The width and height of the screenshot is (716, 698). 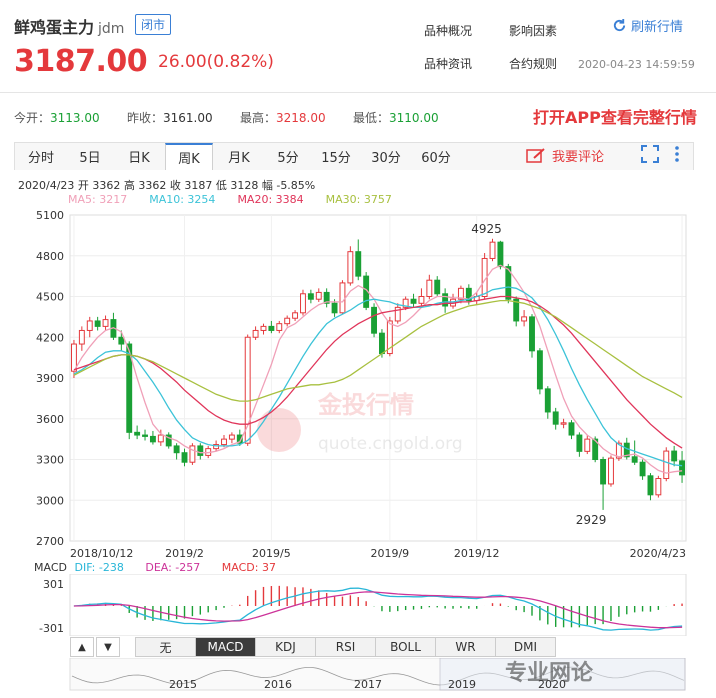 I want to click on link-product-news: 品种资讯, so click(x=448, y=63).